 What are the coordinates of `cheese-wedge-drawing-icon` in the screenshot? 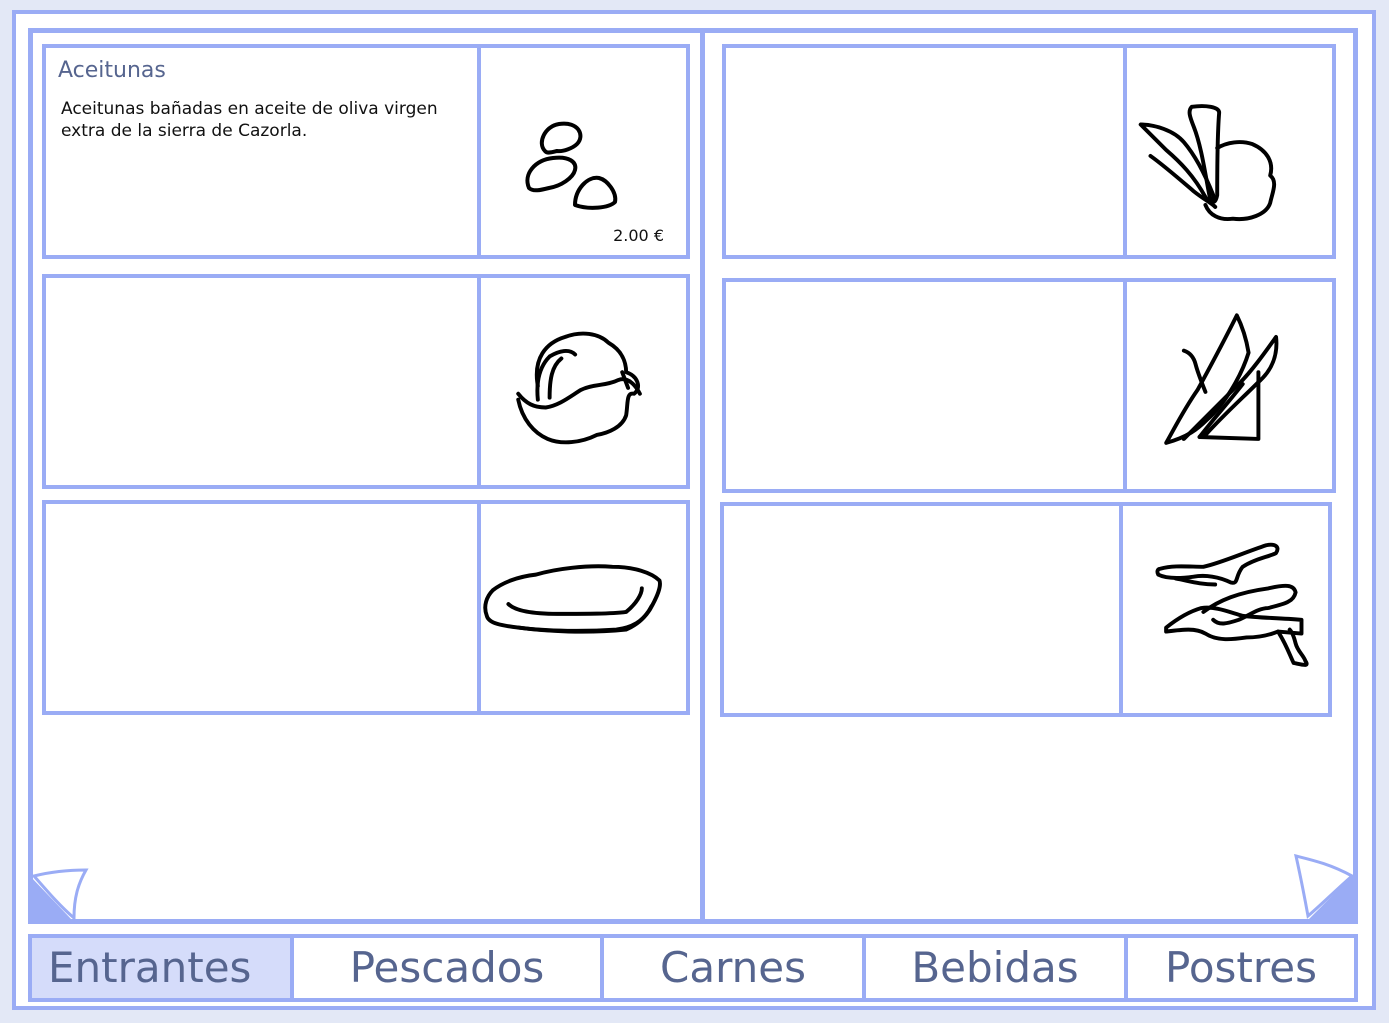 It's located at (1227, 385).